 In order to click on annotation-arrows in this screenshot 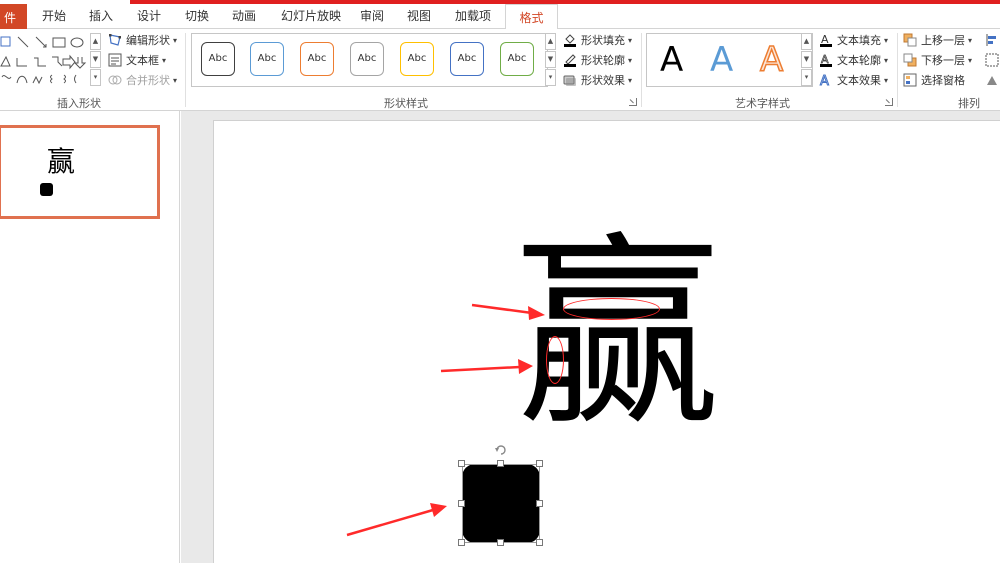, I will do `click(445, 420)`.